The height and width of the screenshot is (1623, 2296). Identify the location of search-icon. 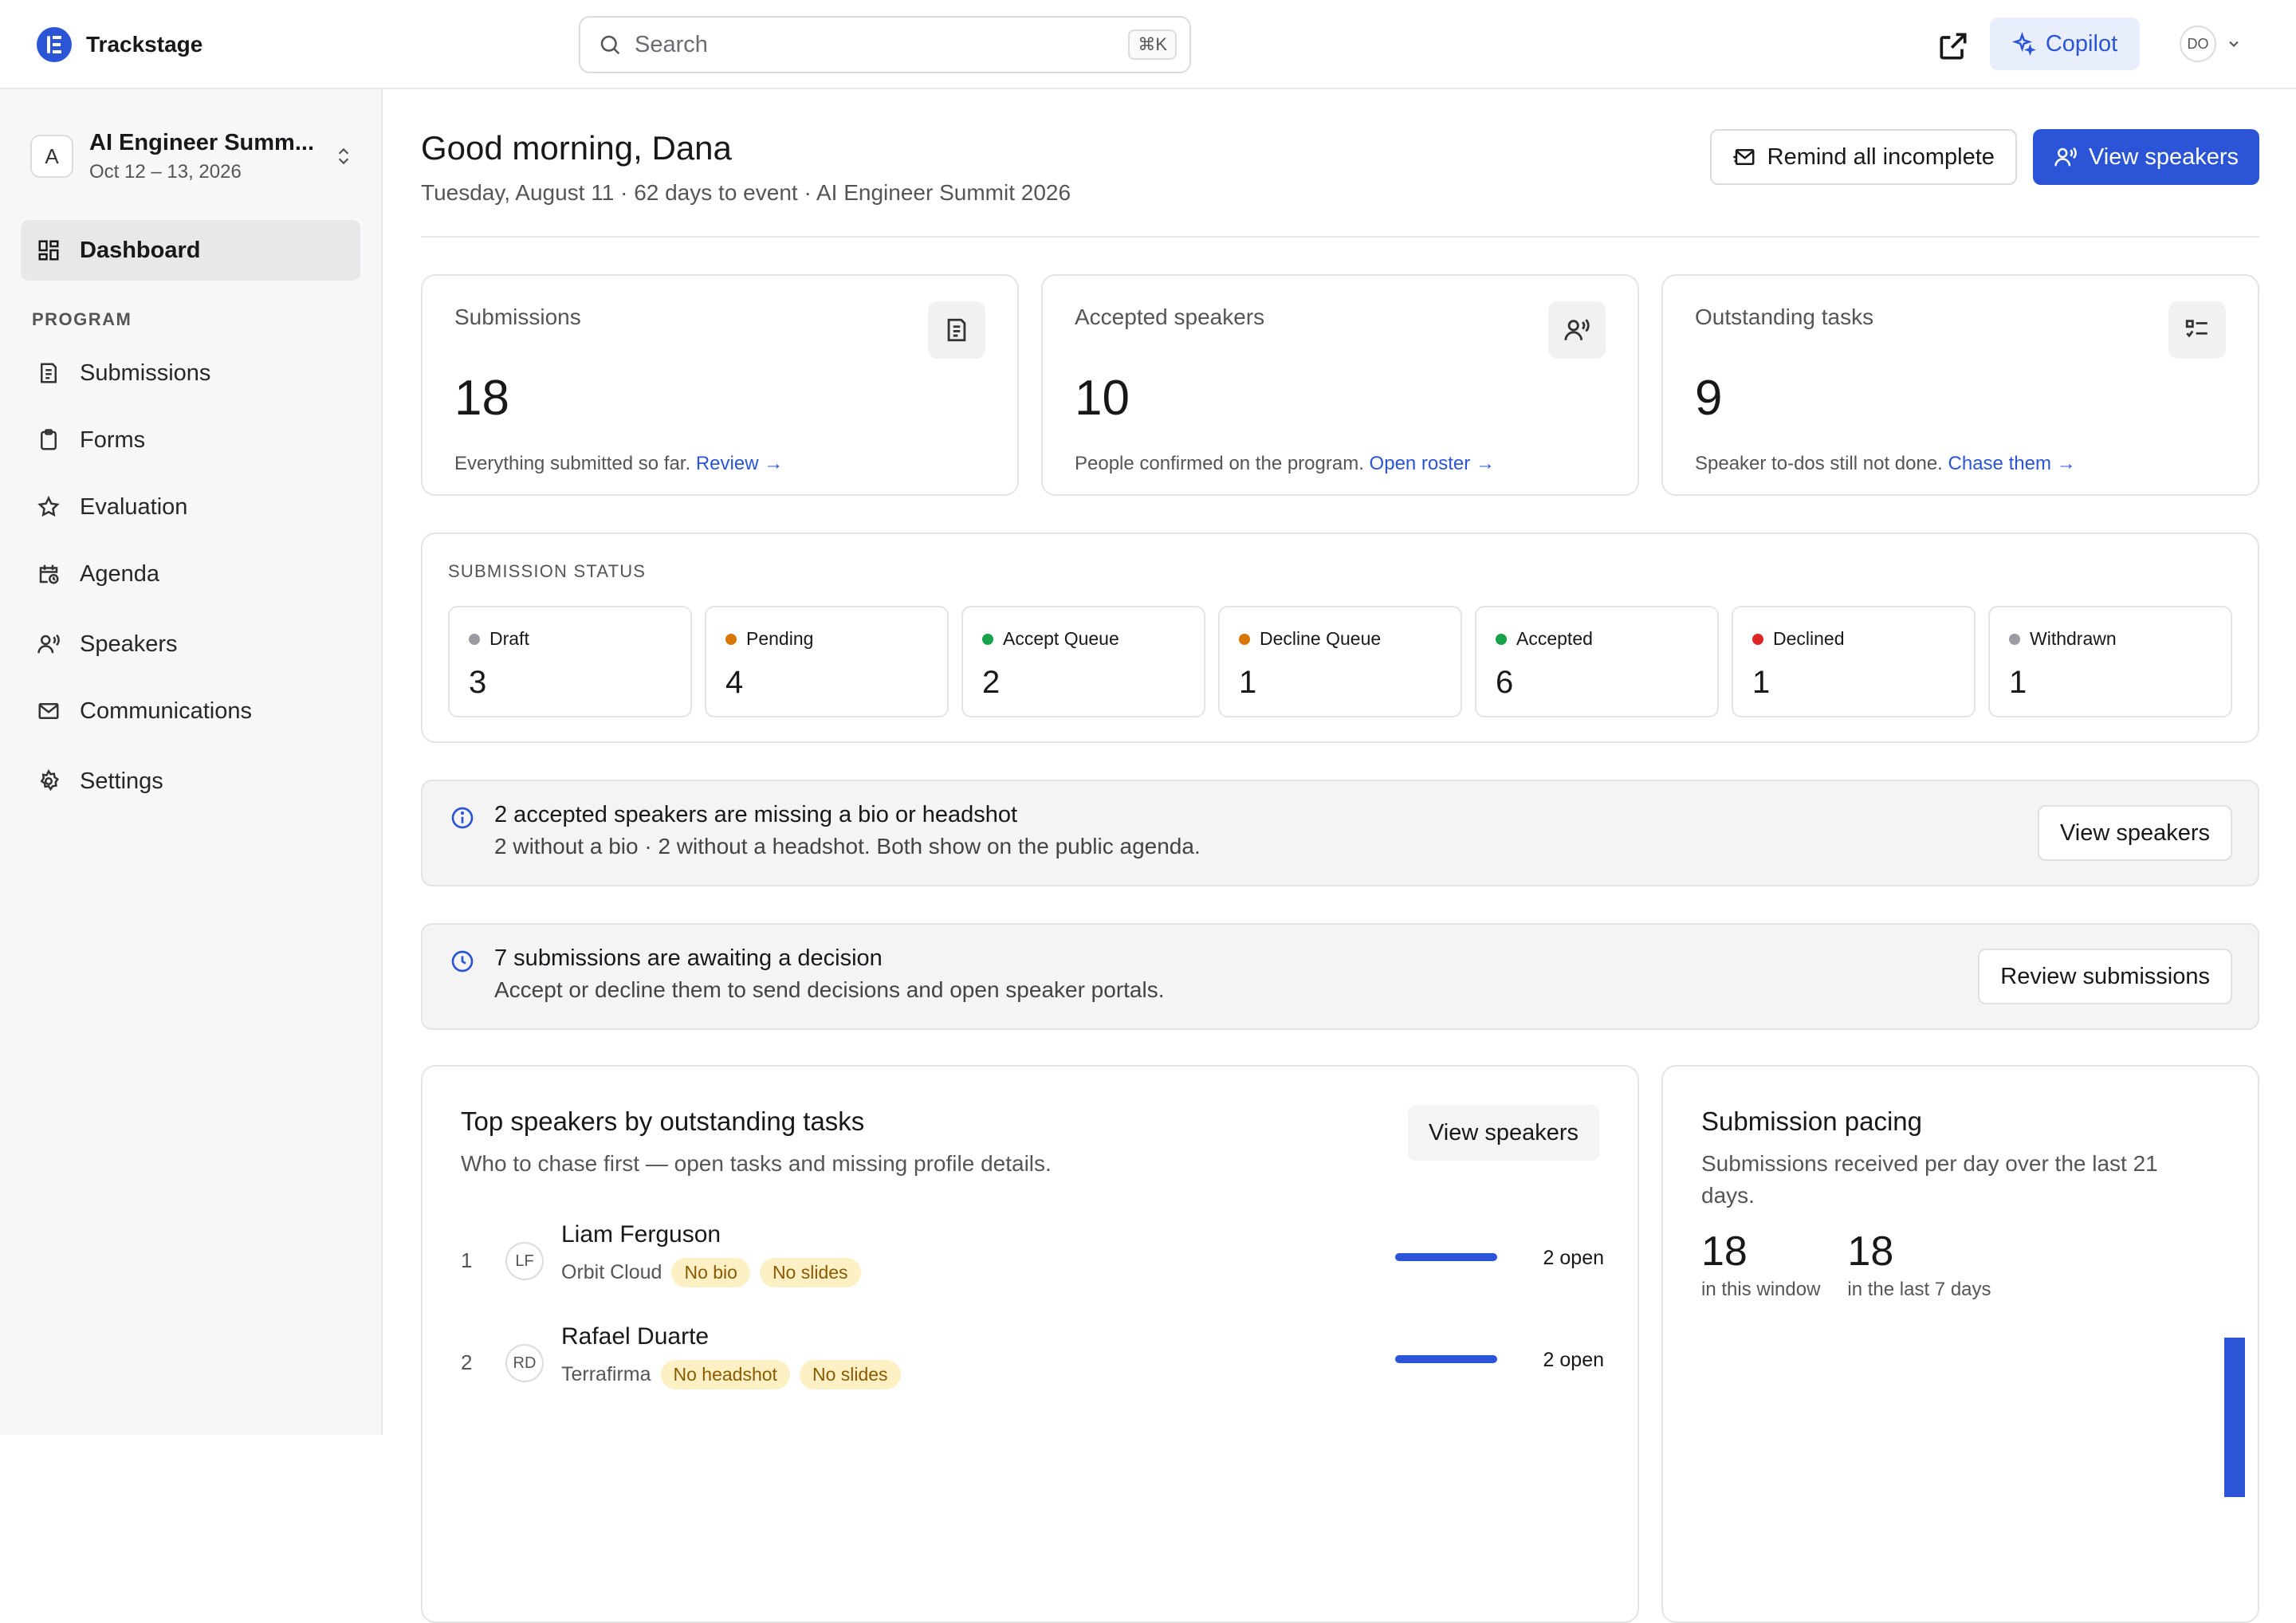
(610, 45).